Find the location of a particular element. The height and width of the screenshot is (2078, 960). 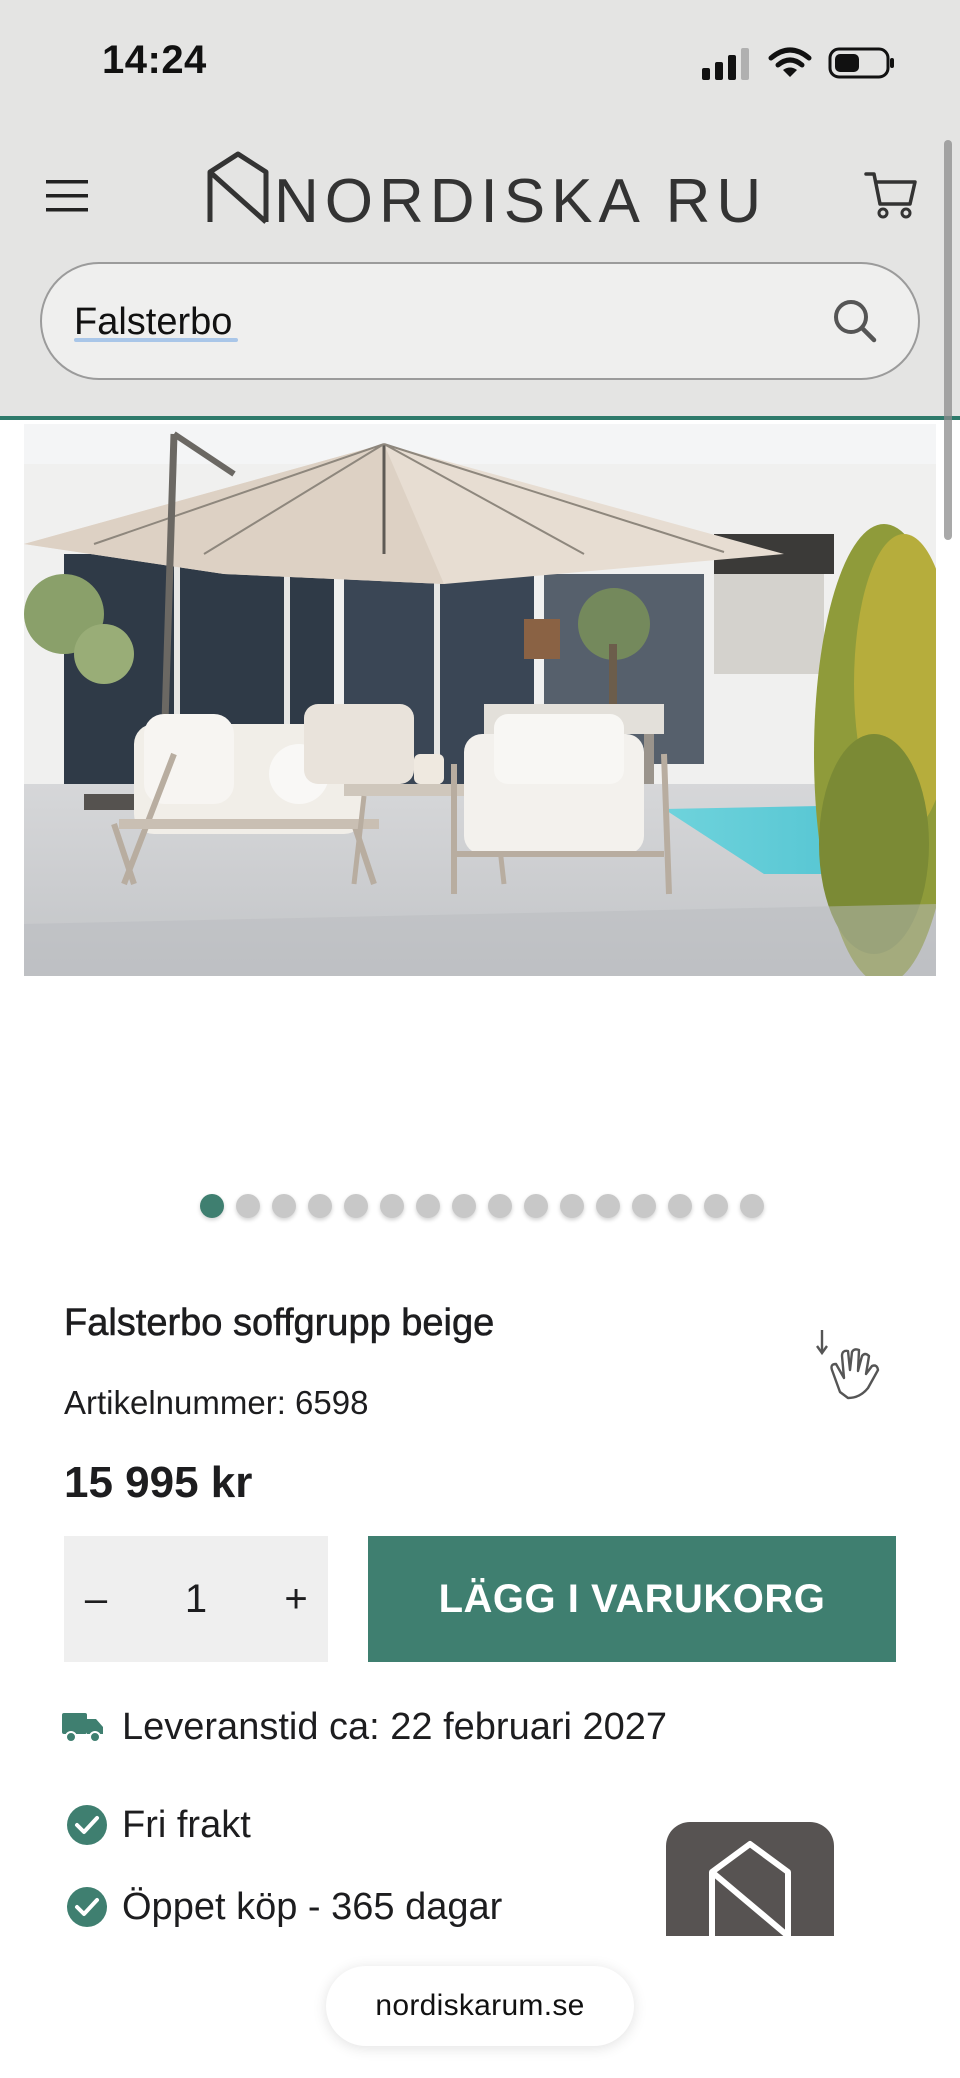

signal-icon is located at coordinates (725, 64).